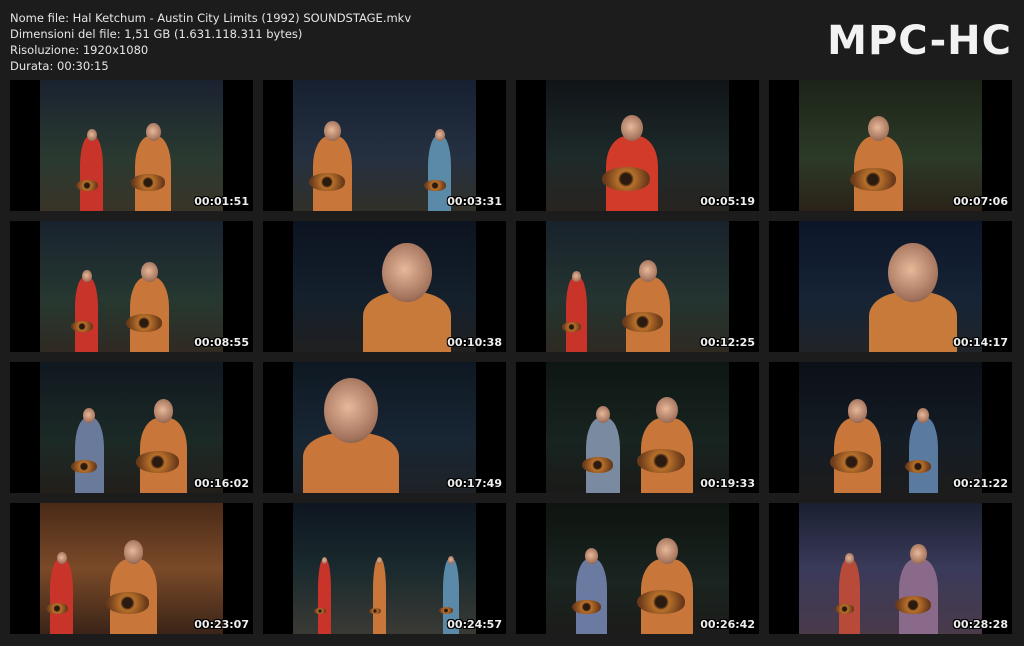 The height and width of the screenshot is (646, 1024). Describe the element at coordinates (727, 342) in the screenshot. I see `timestamp-label: 00:12:25` at that location.